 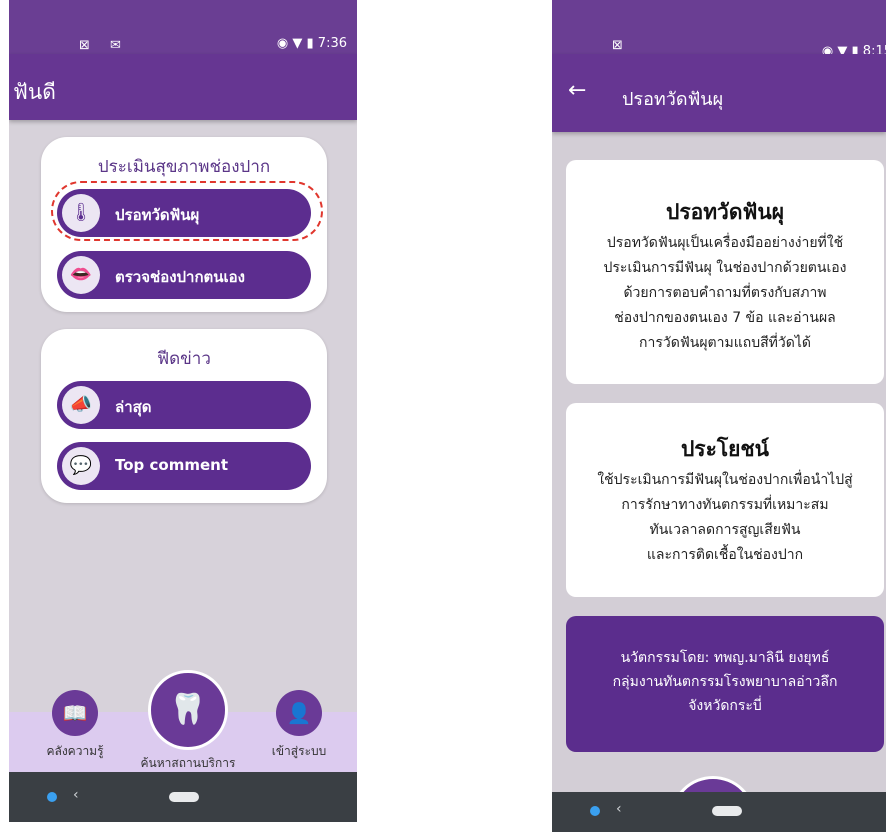 What do you see at coordinates (81, 466) in the screenshot?
I see `comment-icon: 💬` at bounding box center [81, 466].